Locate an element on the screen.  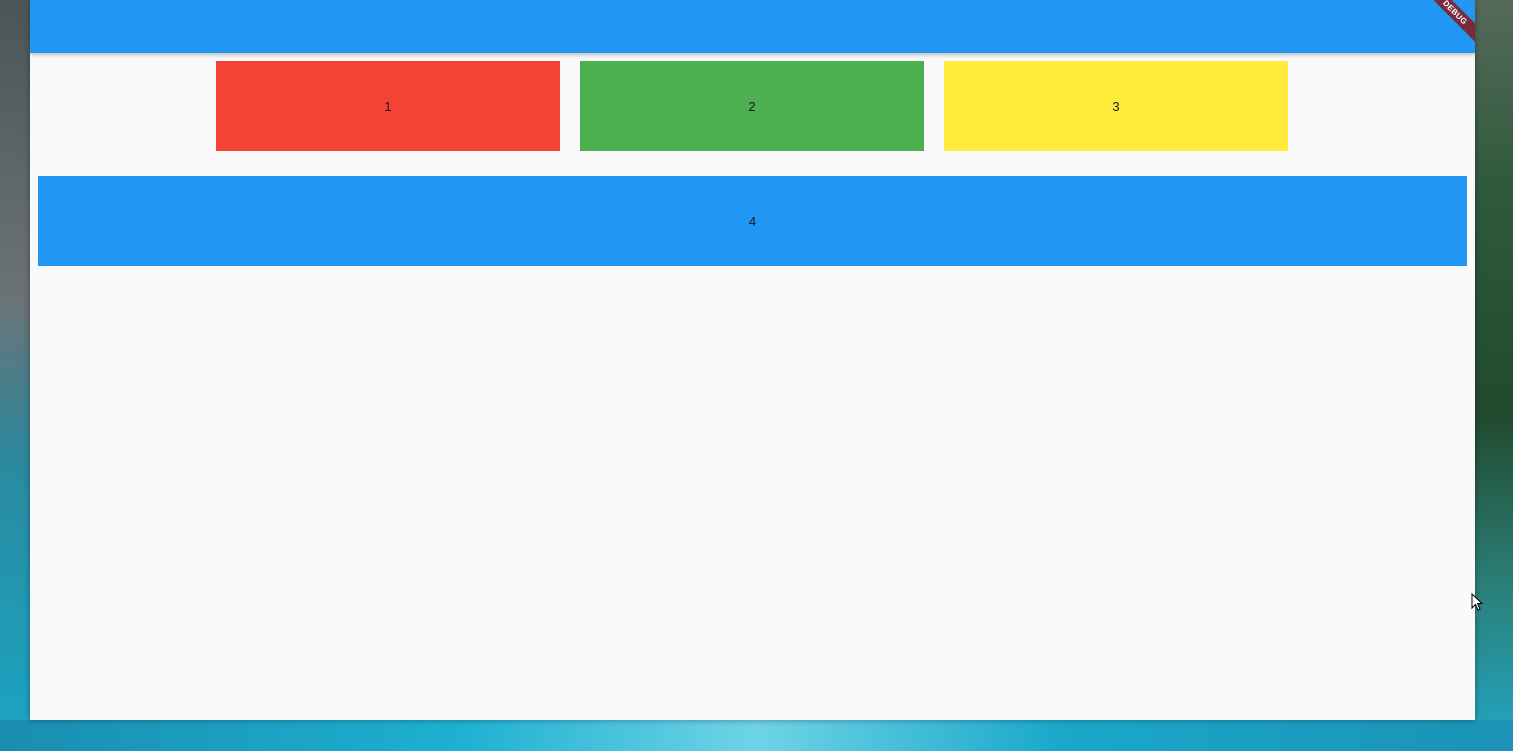
box-2-label: 2 is located at coordinates (752, 106).